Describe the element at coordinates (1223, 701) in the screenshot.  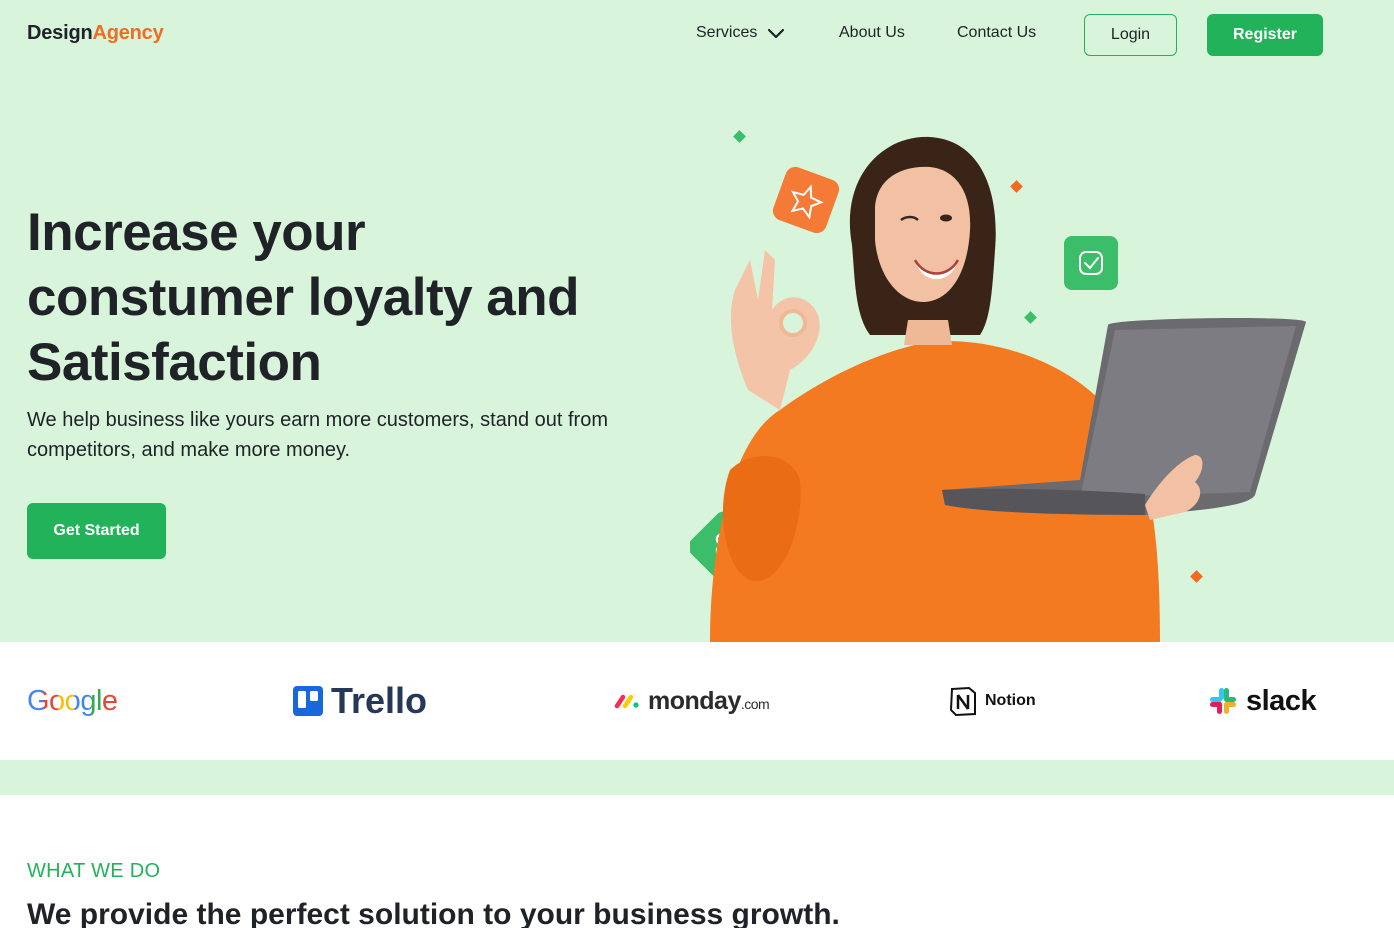
I see `slack-icon` at that location.